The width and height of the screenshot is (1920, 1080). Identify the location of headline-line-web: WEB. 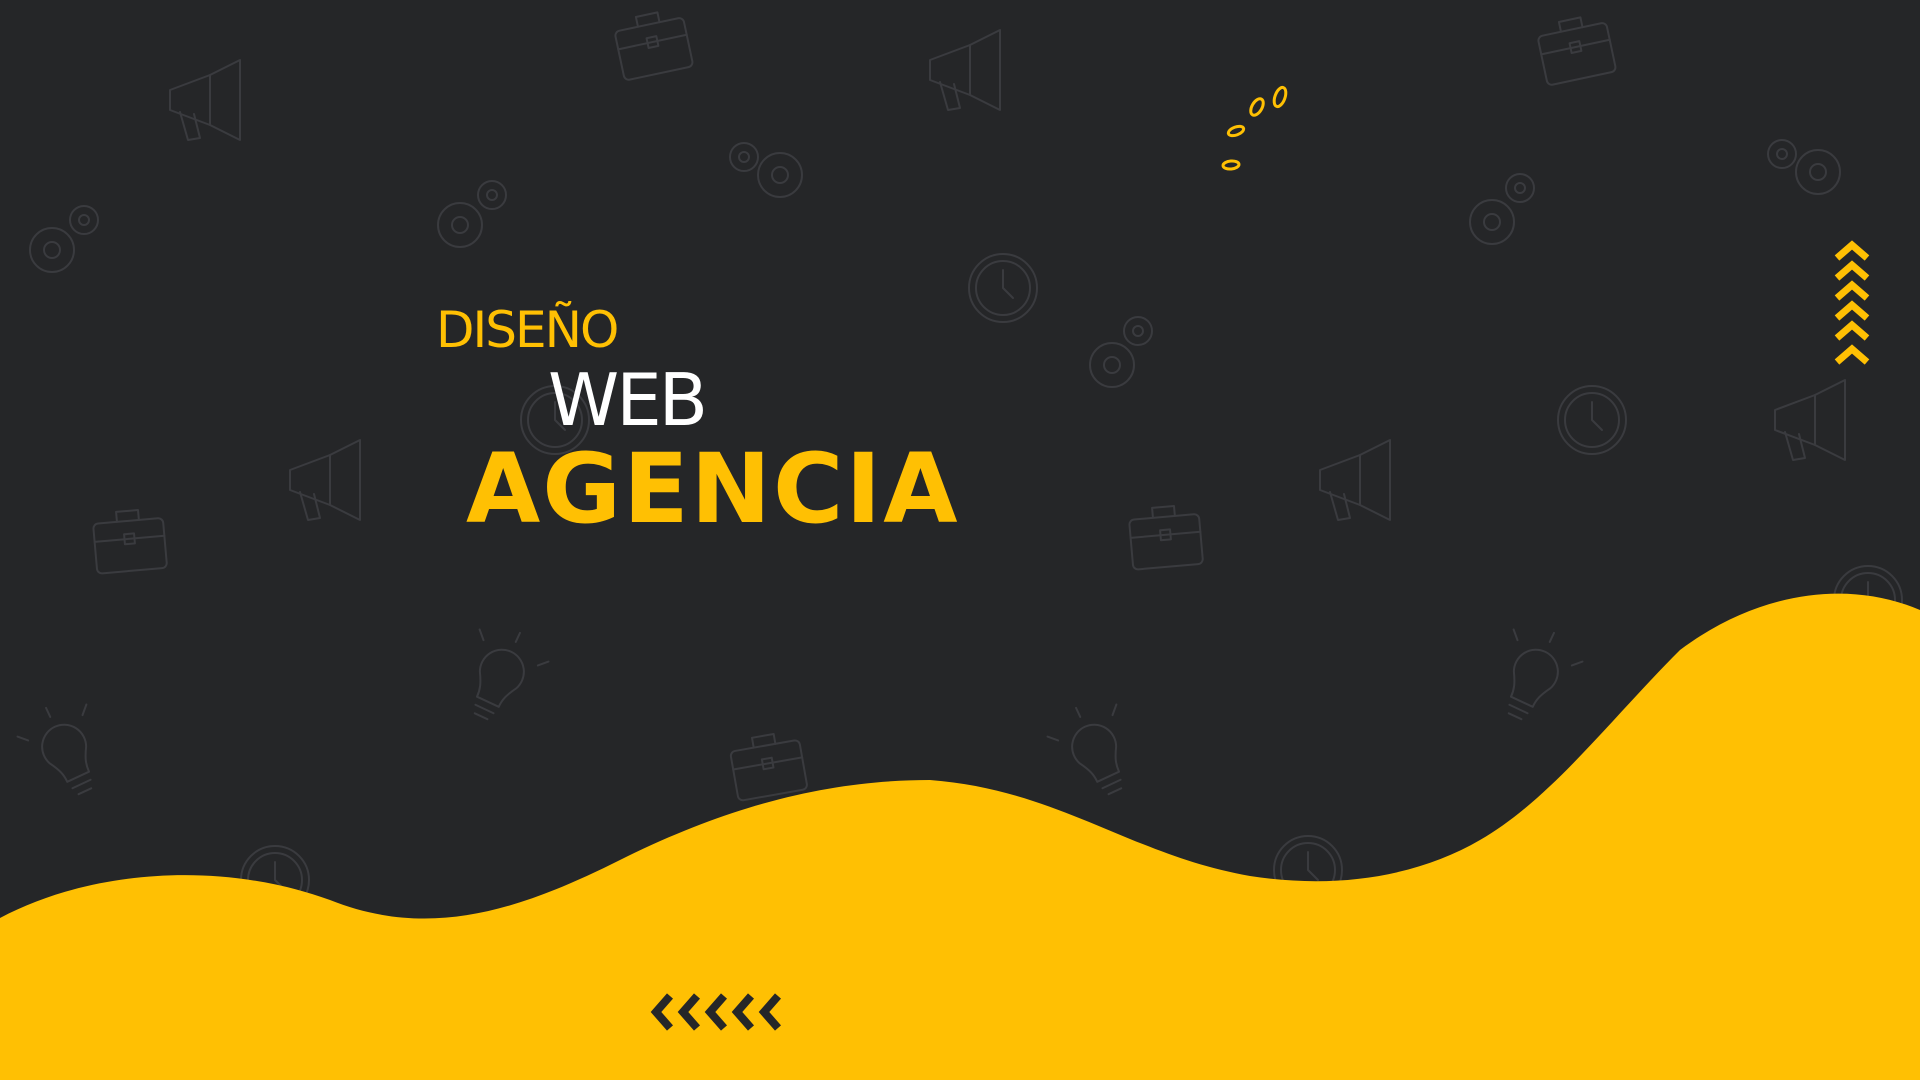
(628, 400).